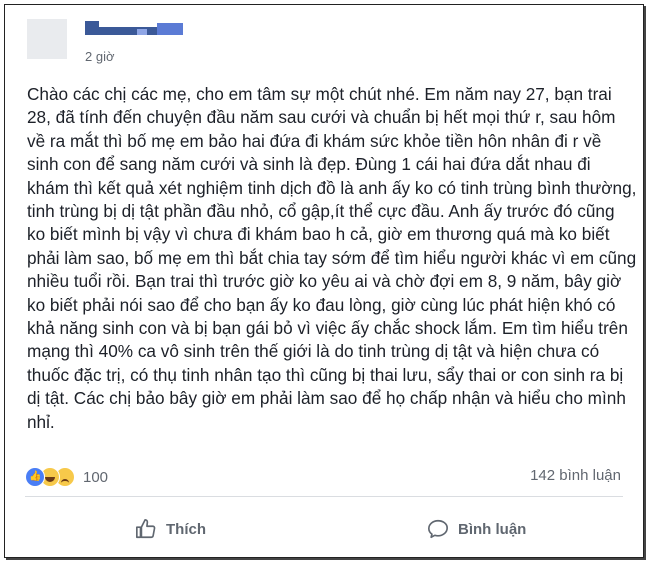  Describe the element at coordinates (324, 496) in the screenshot. I see `divider` at that location.